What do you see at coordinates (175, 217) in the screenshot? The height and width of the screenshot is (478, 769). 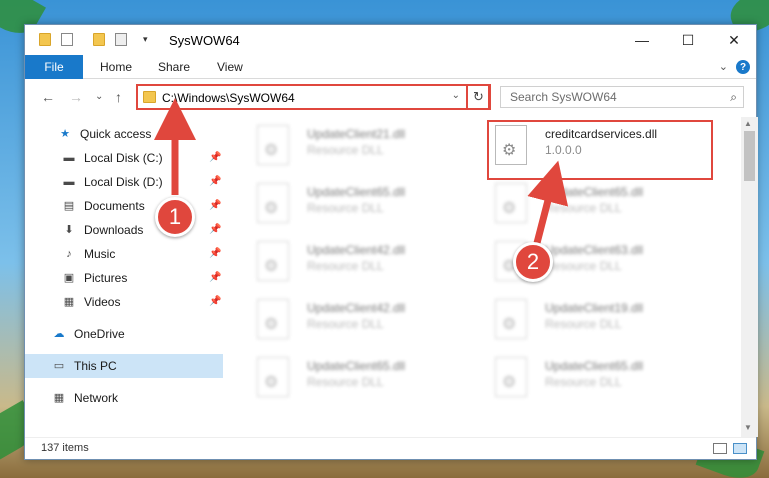 I see `callout-badge-1: 1` at bounding box center [175, 217].